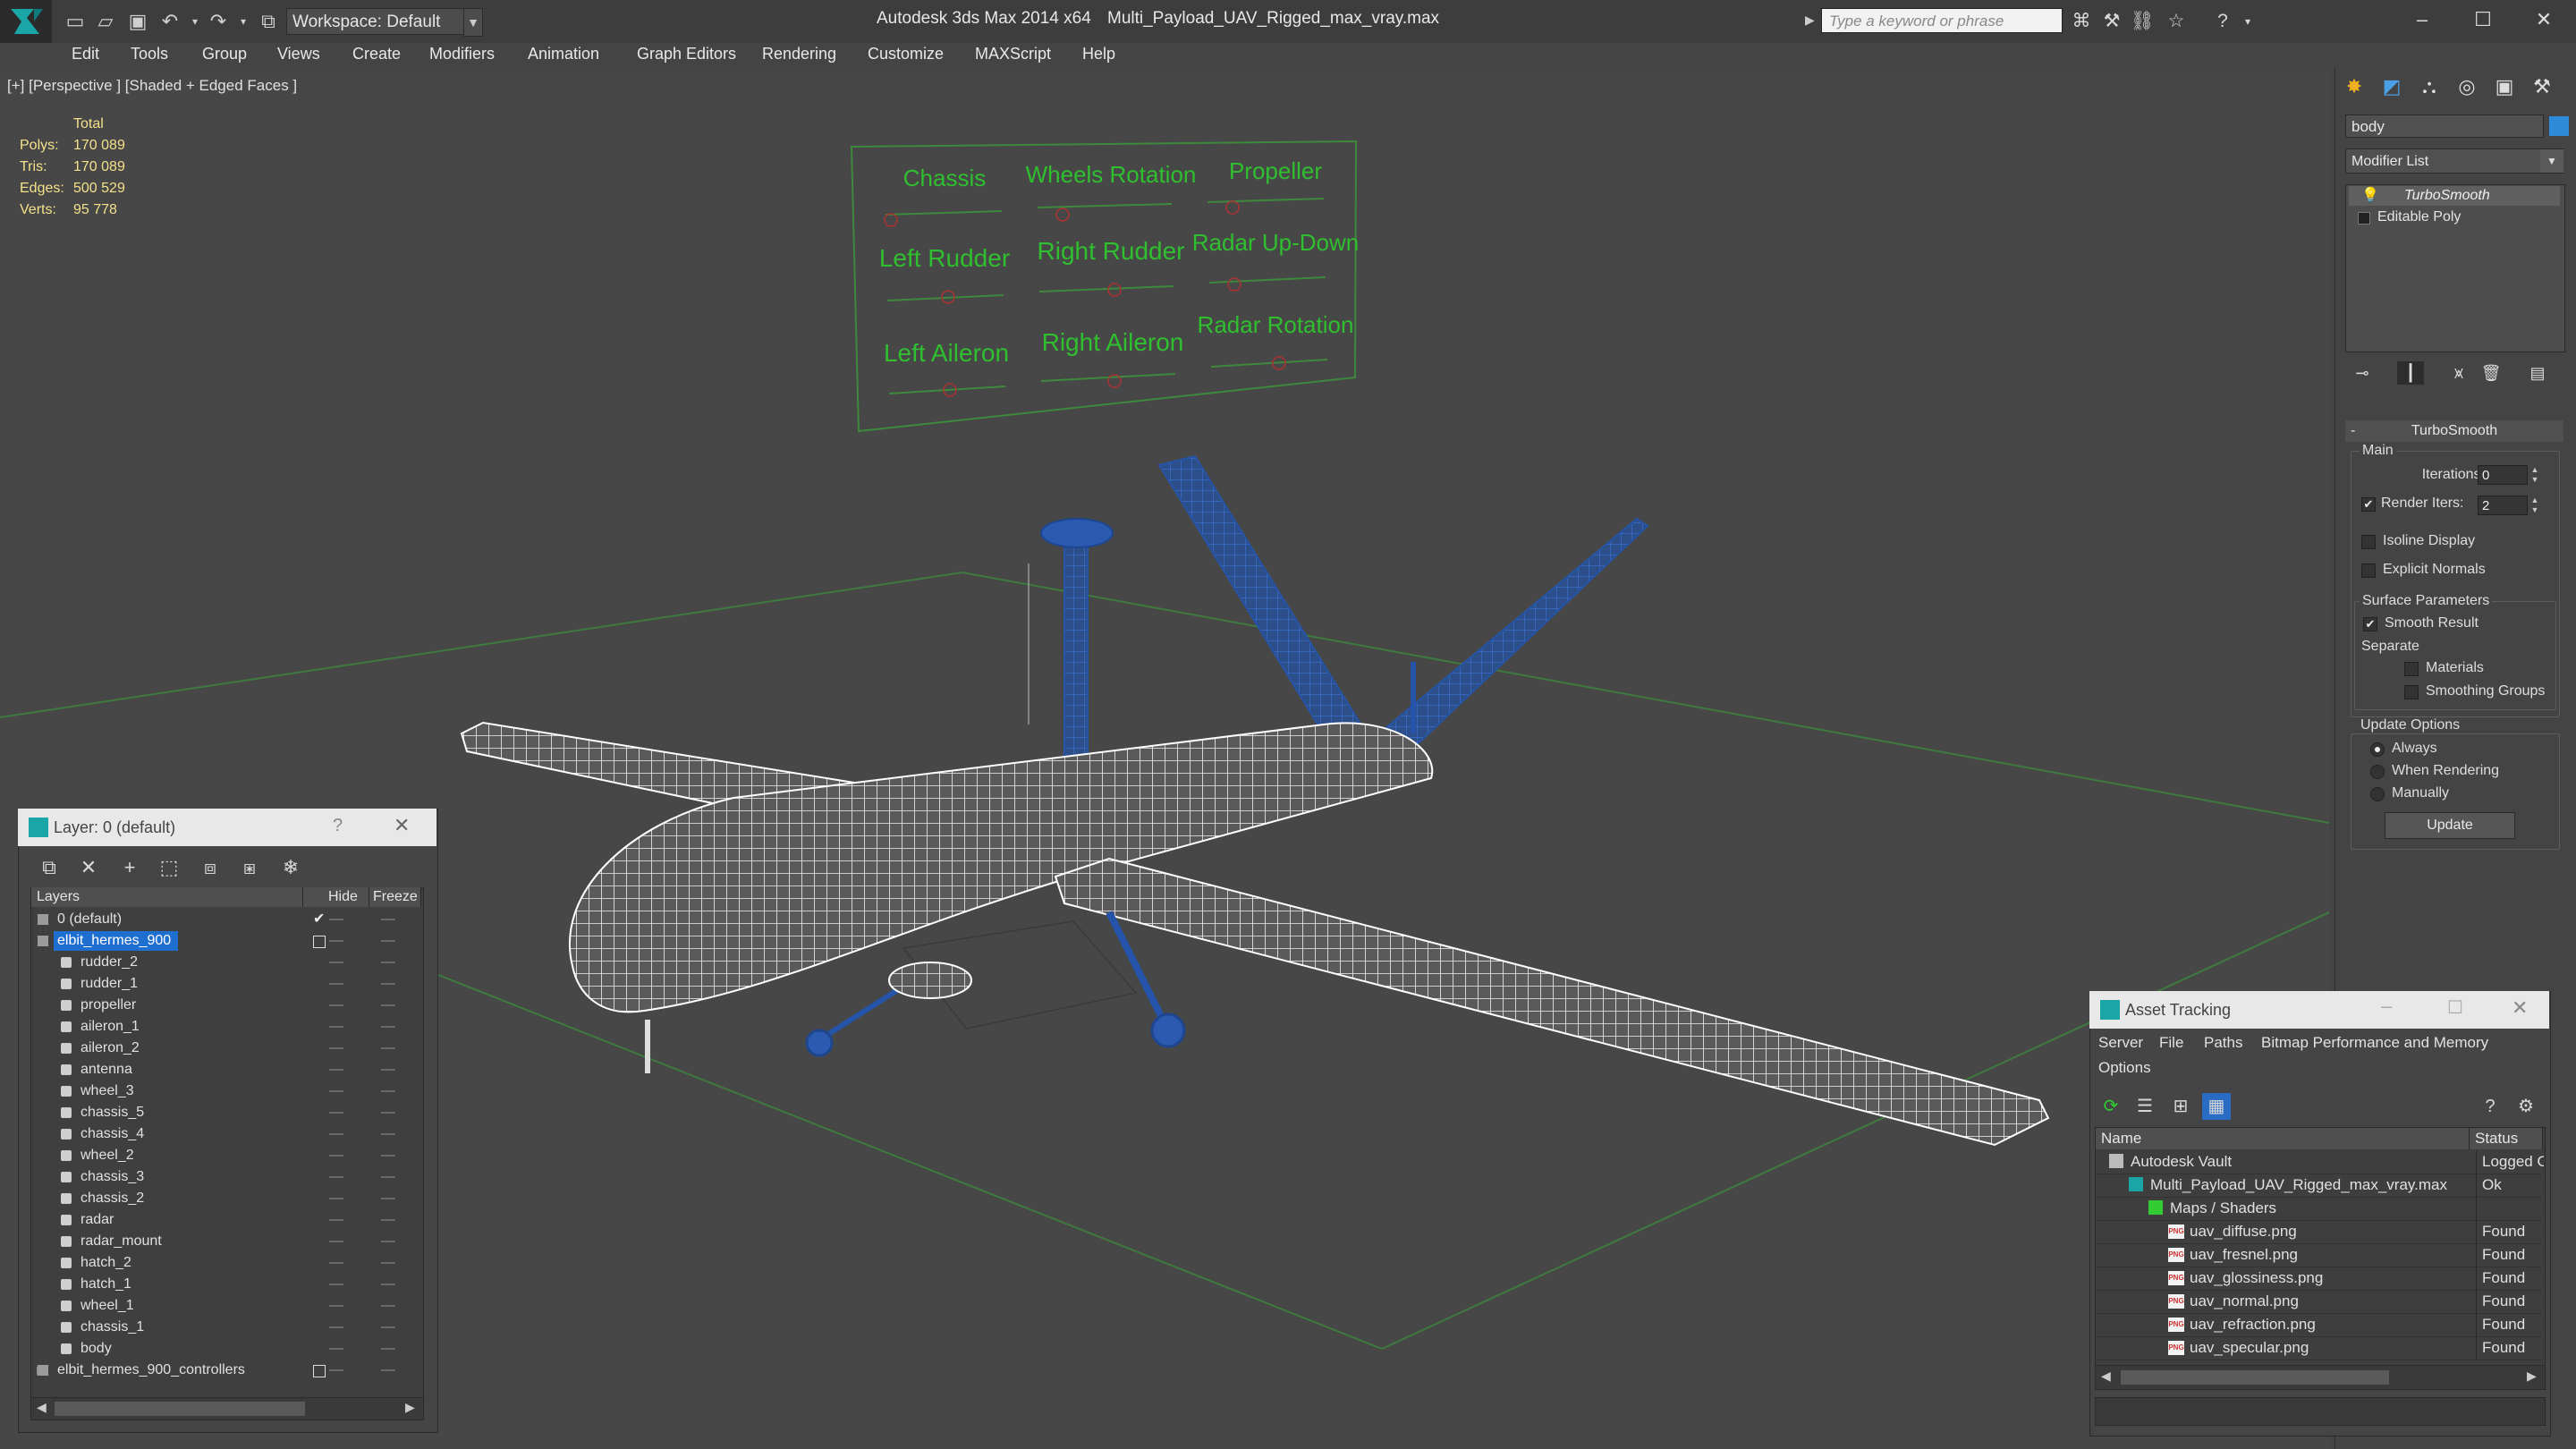 The image size is (2576, 1449). I want to click on layer-row: wheel_1, so click(226, 1306).